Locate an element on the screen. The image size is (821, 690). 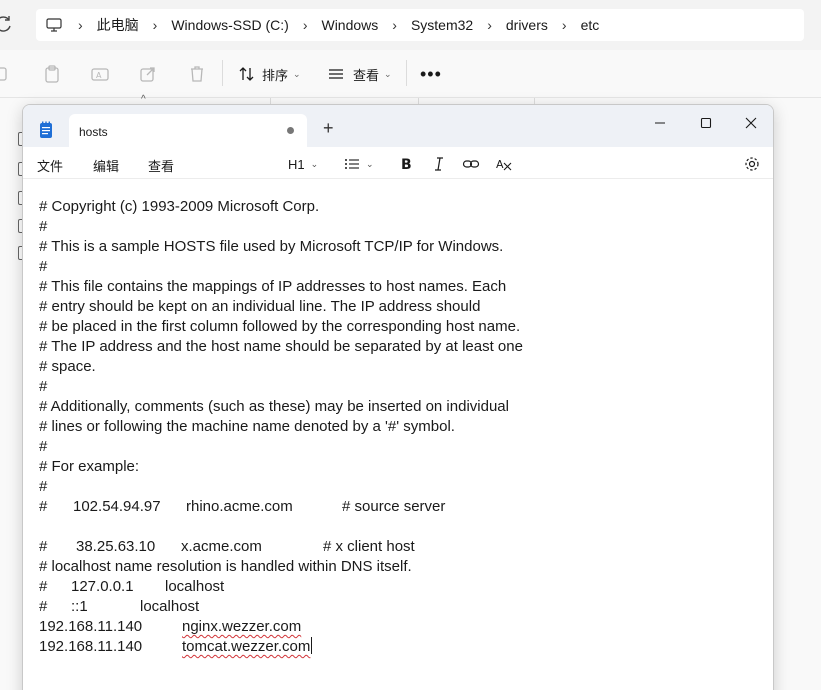
share-icon is located at coordinates (148, 74).